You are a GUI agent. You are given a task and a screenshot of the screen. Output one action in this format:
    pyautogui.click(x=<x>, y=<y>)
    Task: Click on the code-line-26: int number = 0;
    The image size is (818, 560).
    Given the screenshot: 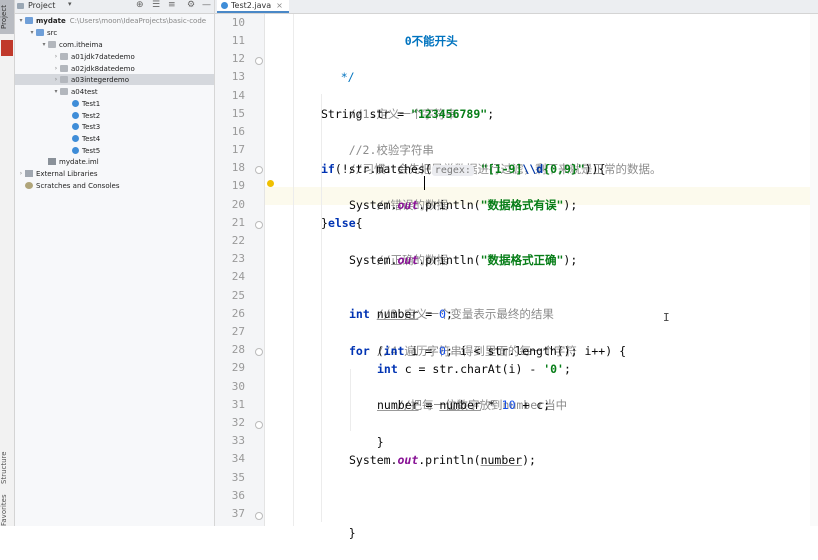 What is the action you would take?
    pyautogui.click(x=401, y=314)
    